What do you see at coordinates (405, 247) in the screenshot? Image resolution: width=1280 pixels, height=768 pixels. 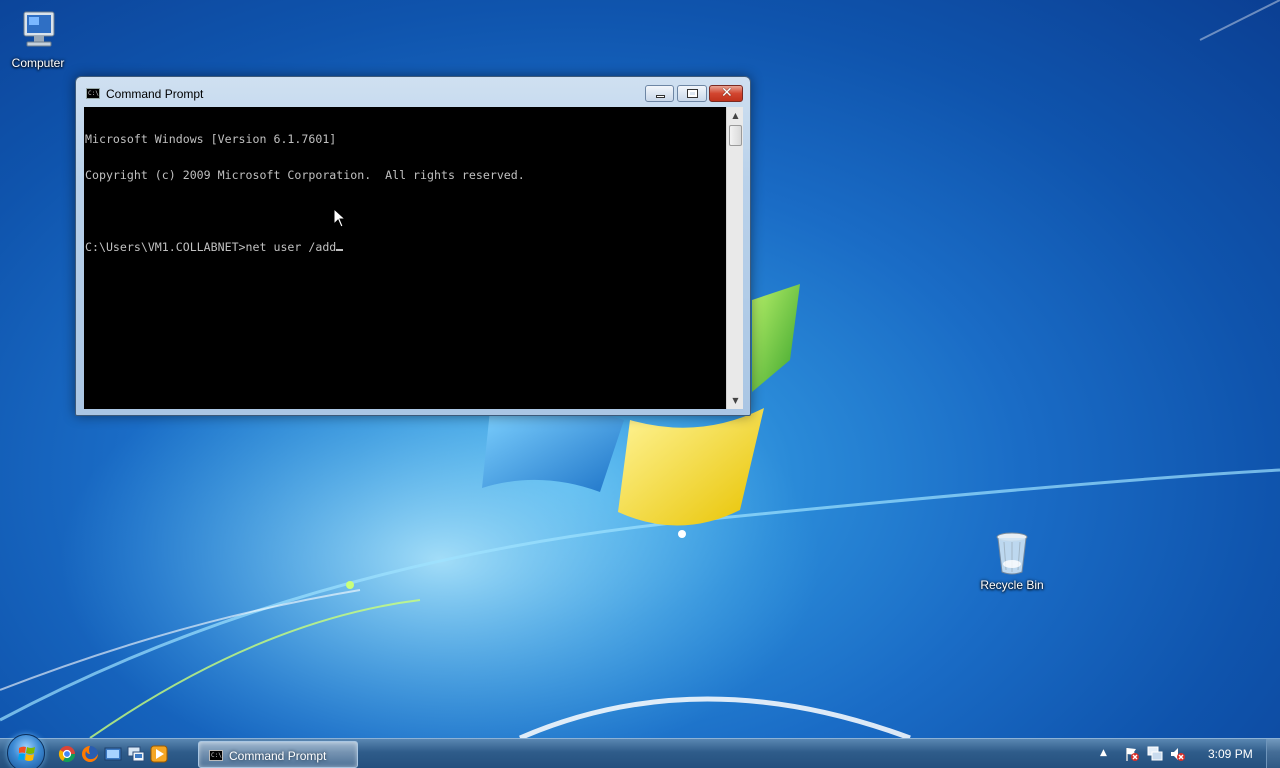 I see `console-prompt-line: C:\Users\VM1.COLLABNET>net user /add` at bounding box center [405, 247].